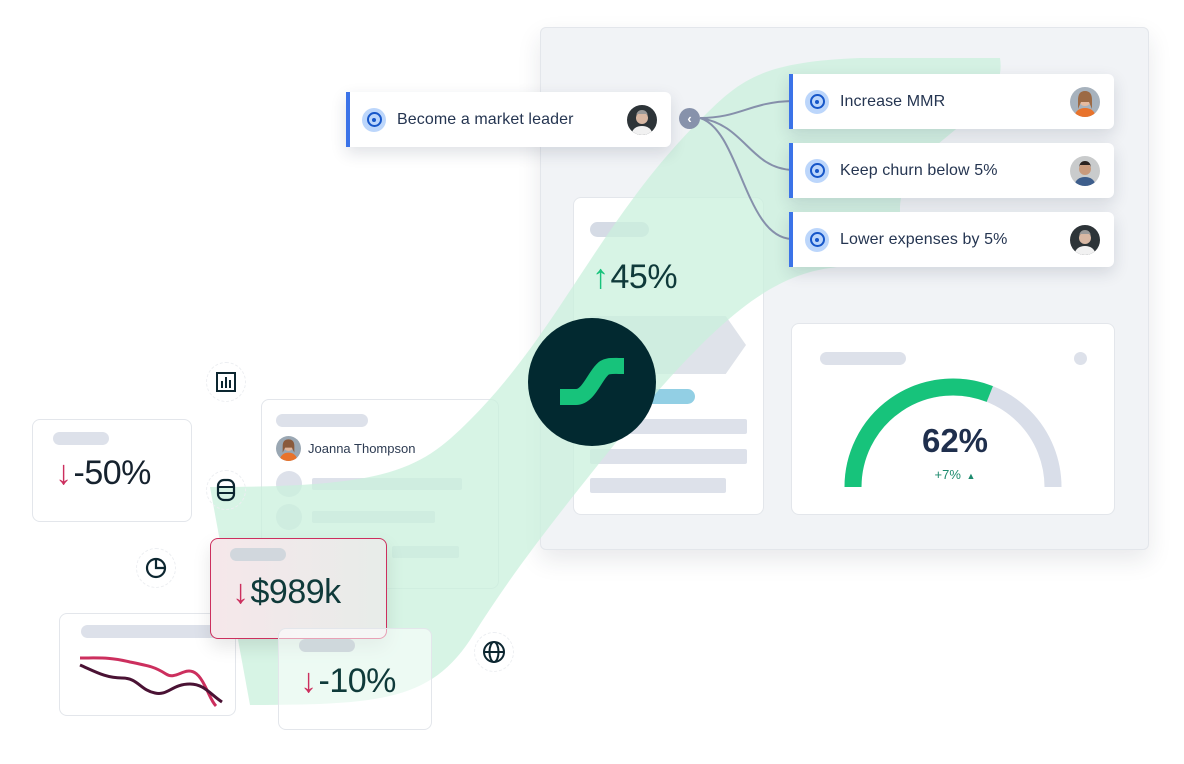 This screenshot has width=1184, height=764. Describe the element at coordinates (156, 568) in the screenshot. I see `pie-chart-icon` at that location.